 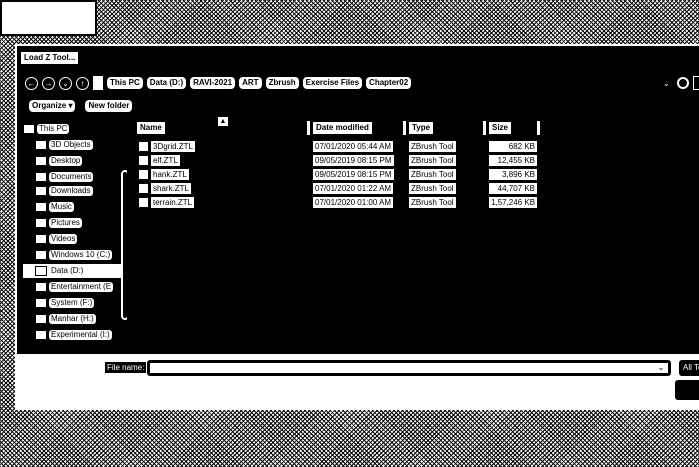 I want to click on location-icon, so click(x=98, y=83).